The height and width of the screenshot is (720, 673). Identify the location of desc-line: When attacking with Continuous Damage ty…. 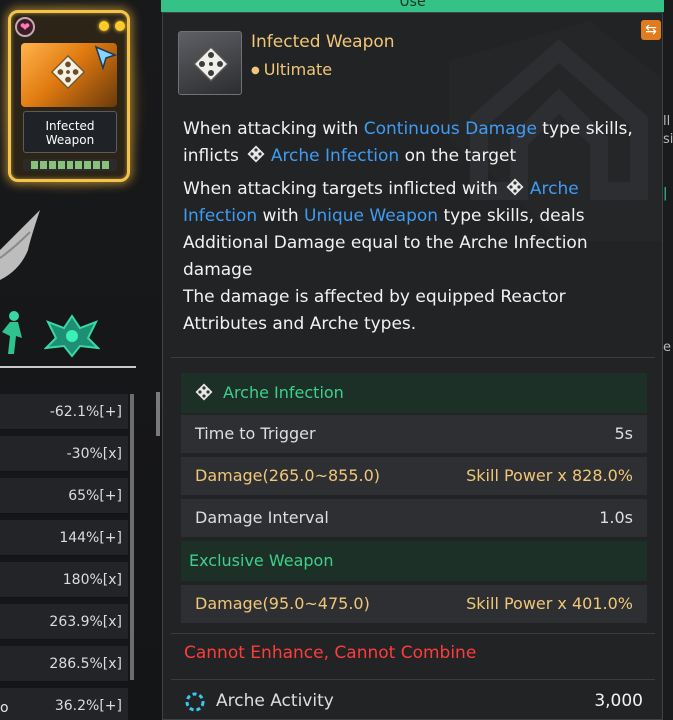
(408, 129).